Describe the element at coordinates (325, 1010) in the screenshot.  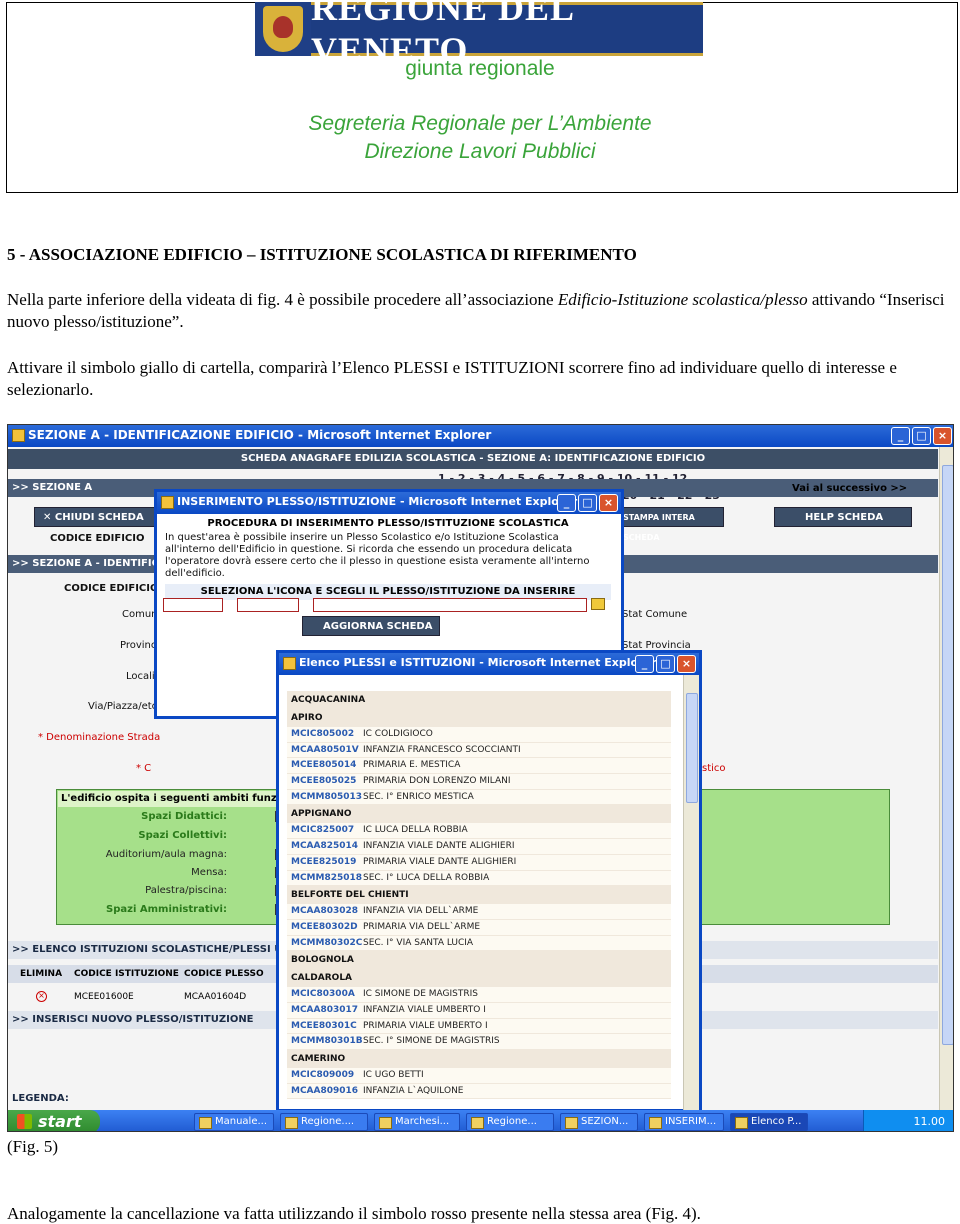
I see `plesso-code: MCAA803017` at that location.